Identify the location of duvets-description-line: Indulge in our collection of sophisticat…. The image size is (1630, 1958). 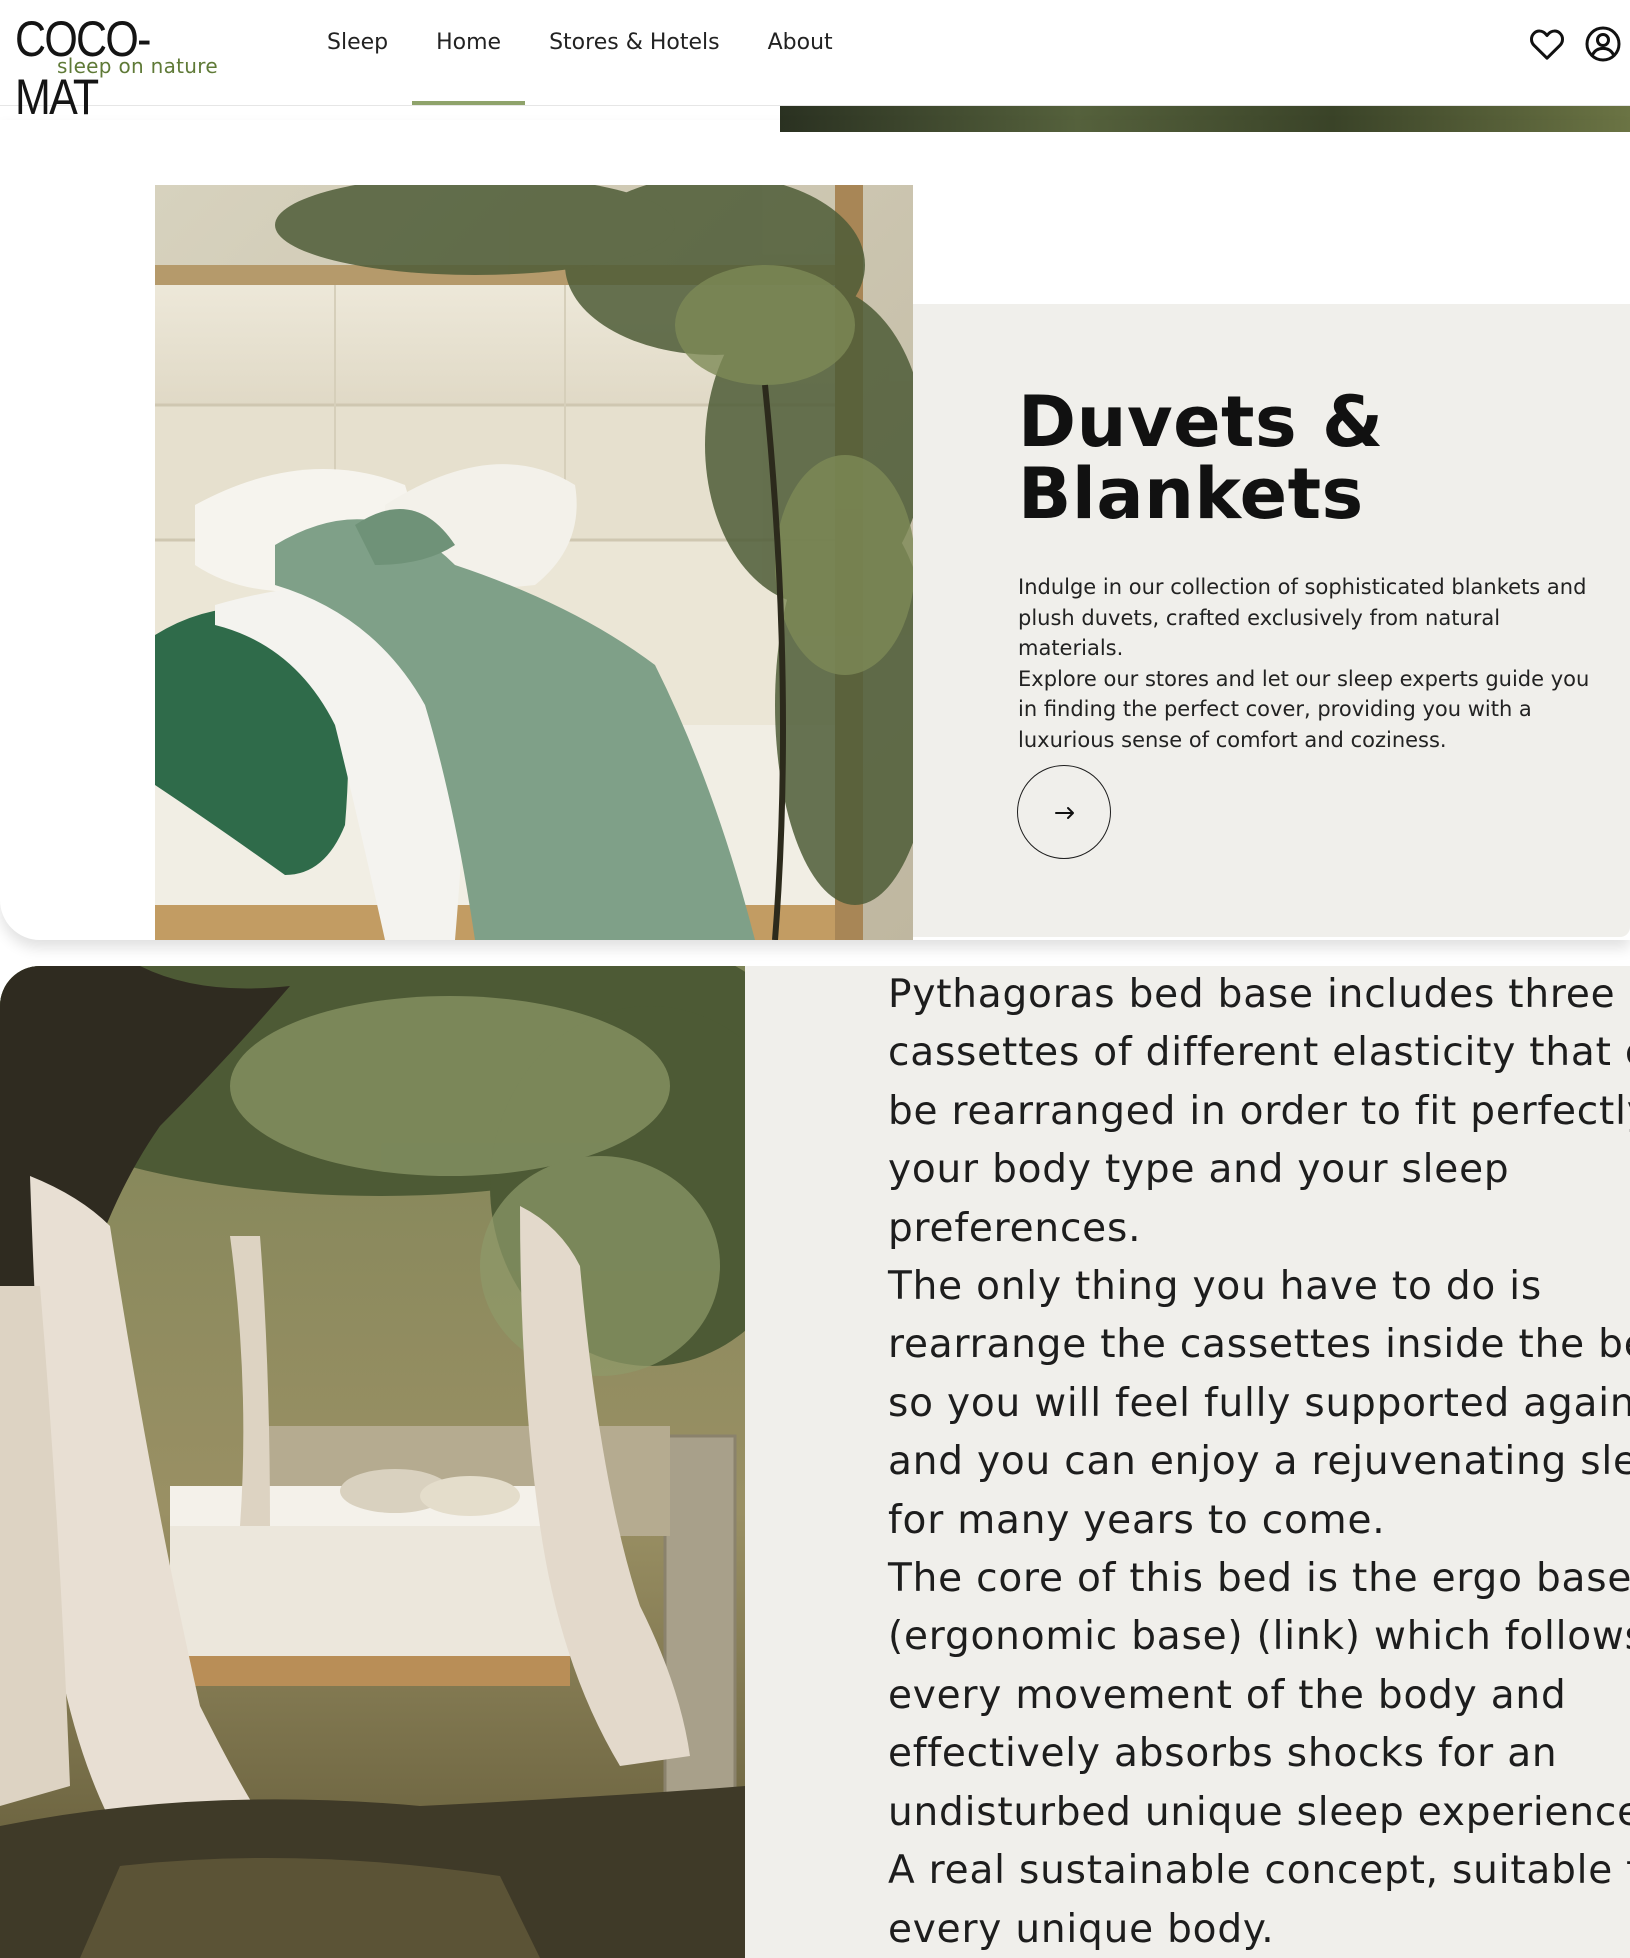
(1302, 587).